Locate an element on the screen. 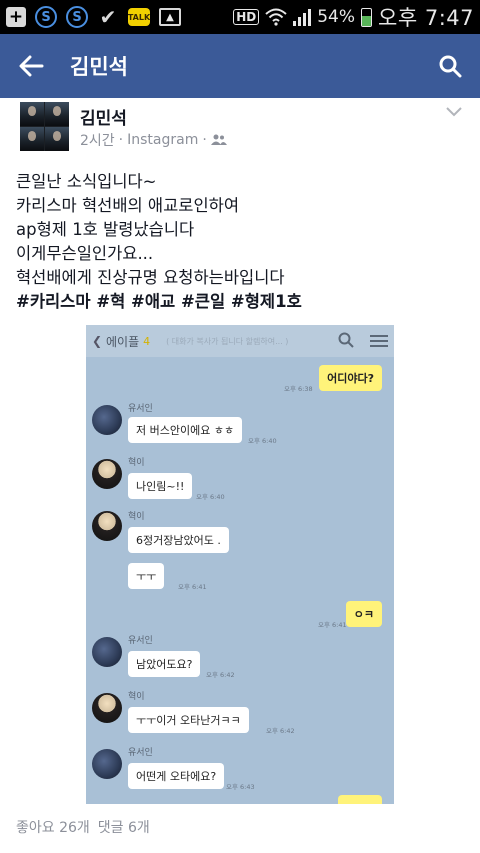 This screenshot has width=480, height=853. search-button is located at coordinates (450, 66).